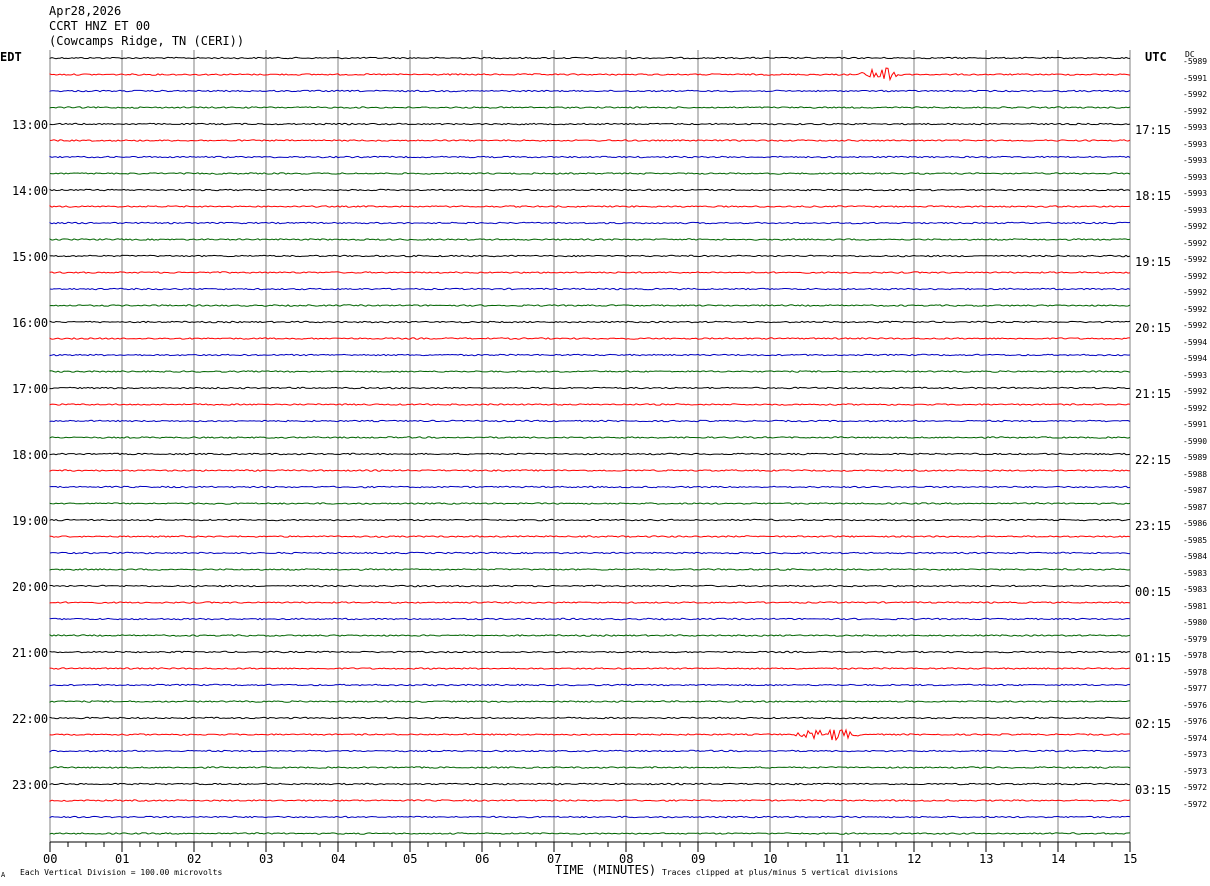 Image resolution: width=1210 pixels, height=886 pixels. I want to click on utc-hour-label: 01:15, so click(1153, 658).